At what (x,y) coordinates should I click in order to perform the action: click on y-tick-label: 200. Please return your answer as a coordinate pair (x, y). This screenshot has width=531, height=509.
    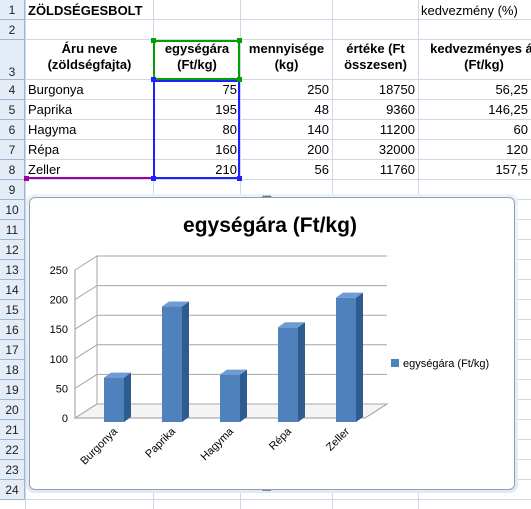
    Looking at the image, I should click on (59, 301).